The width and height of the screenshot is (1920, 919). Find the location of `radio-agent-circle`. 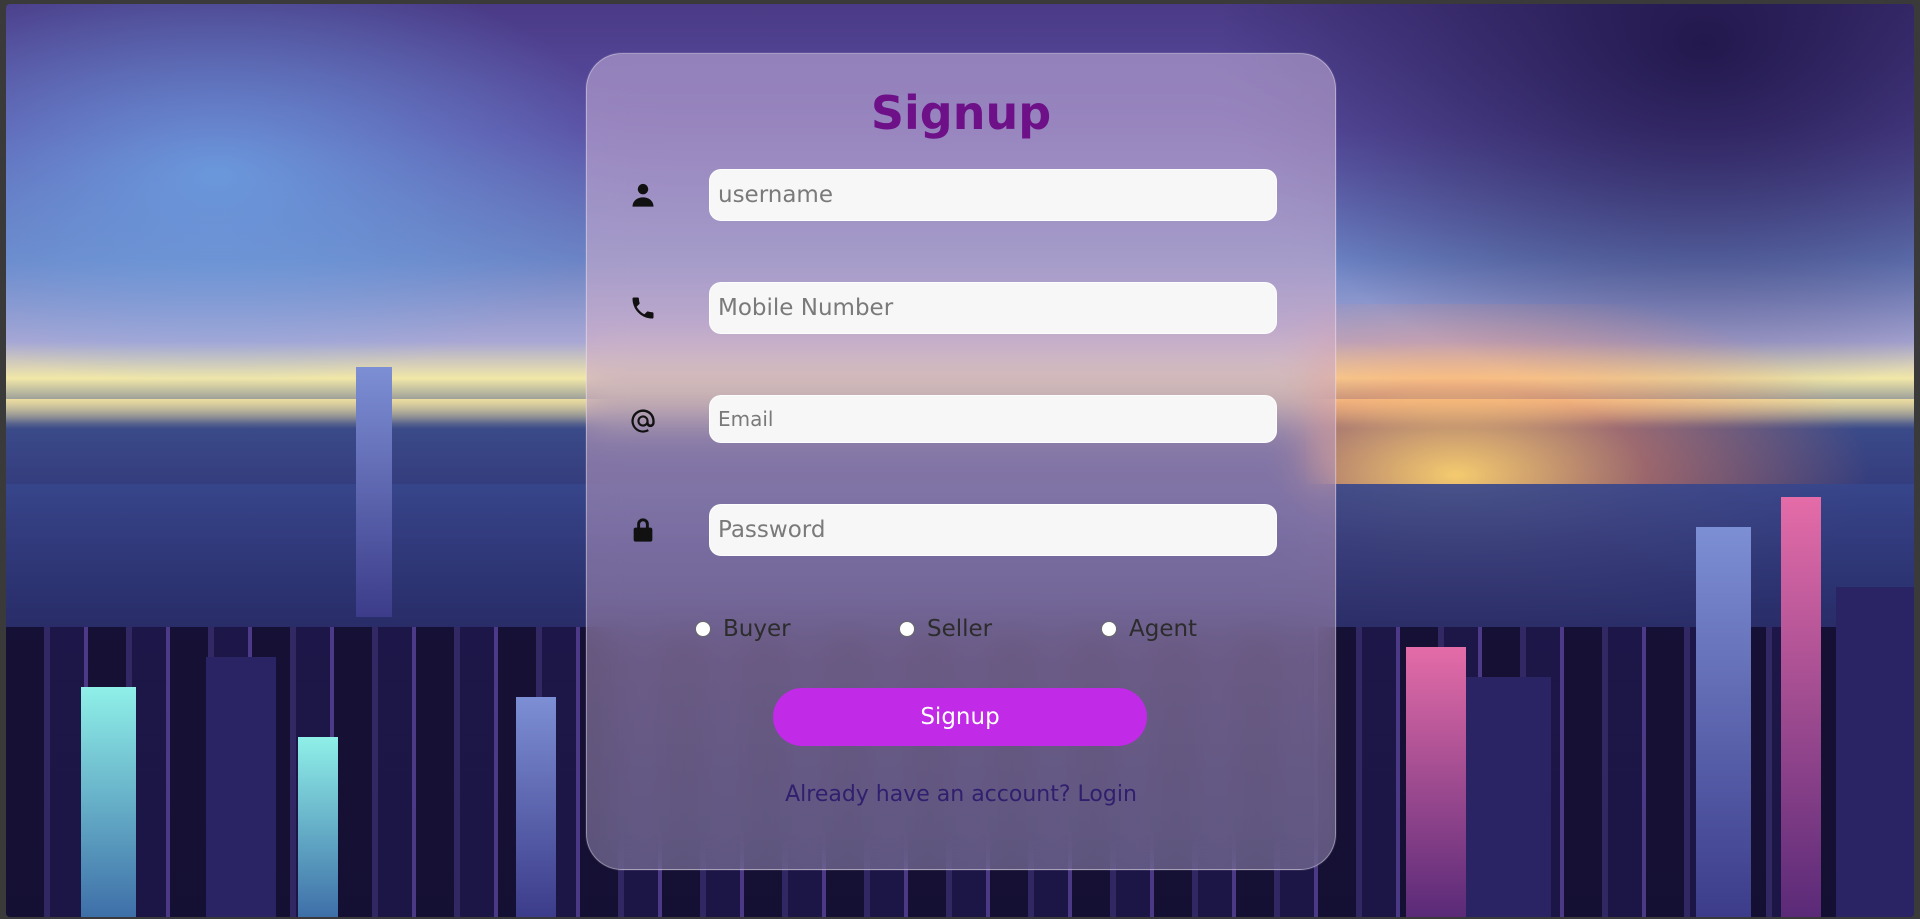

radio-agent-circle is located at coordinates (1109, 629).